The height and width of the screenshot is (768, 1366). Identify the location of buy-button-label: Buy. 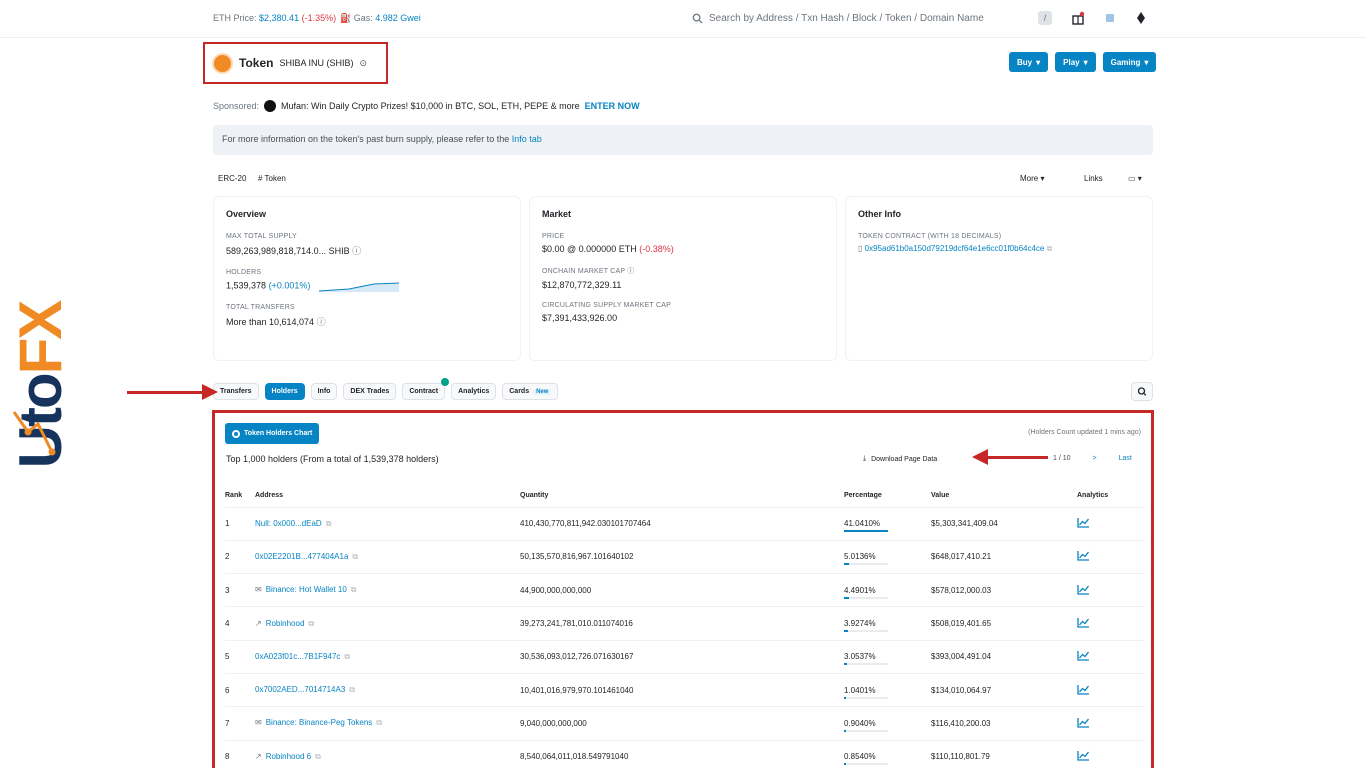
(1025, 62).